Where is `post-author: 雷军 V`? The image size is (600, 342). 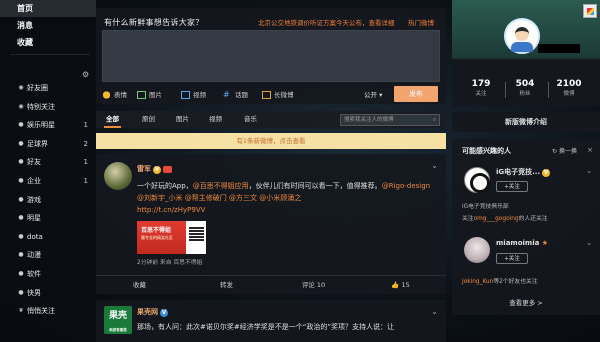
post-author: 雷军 V is located at coordinates (154, 169).